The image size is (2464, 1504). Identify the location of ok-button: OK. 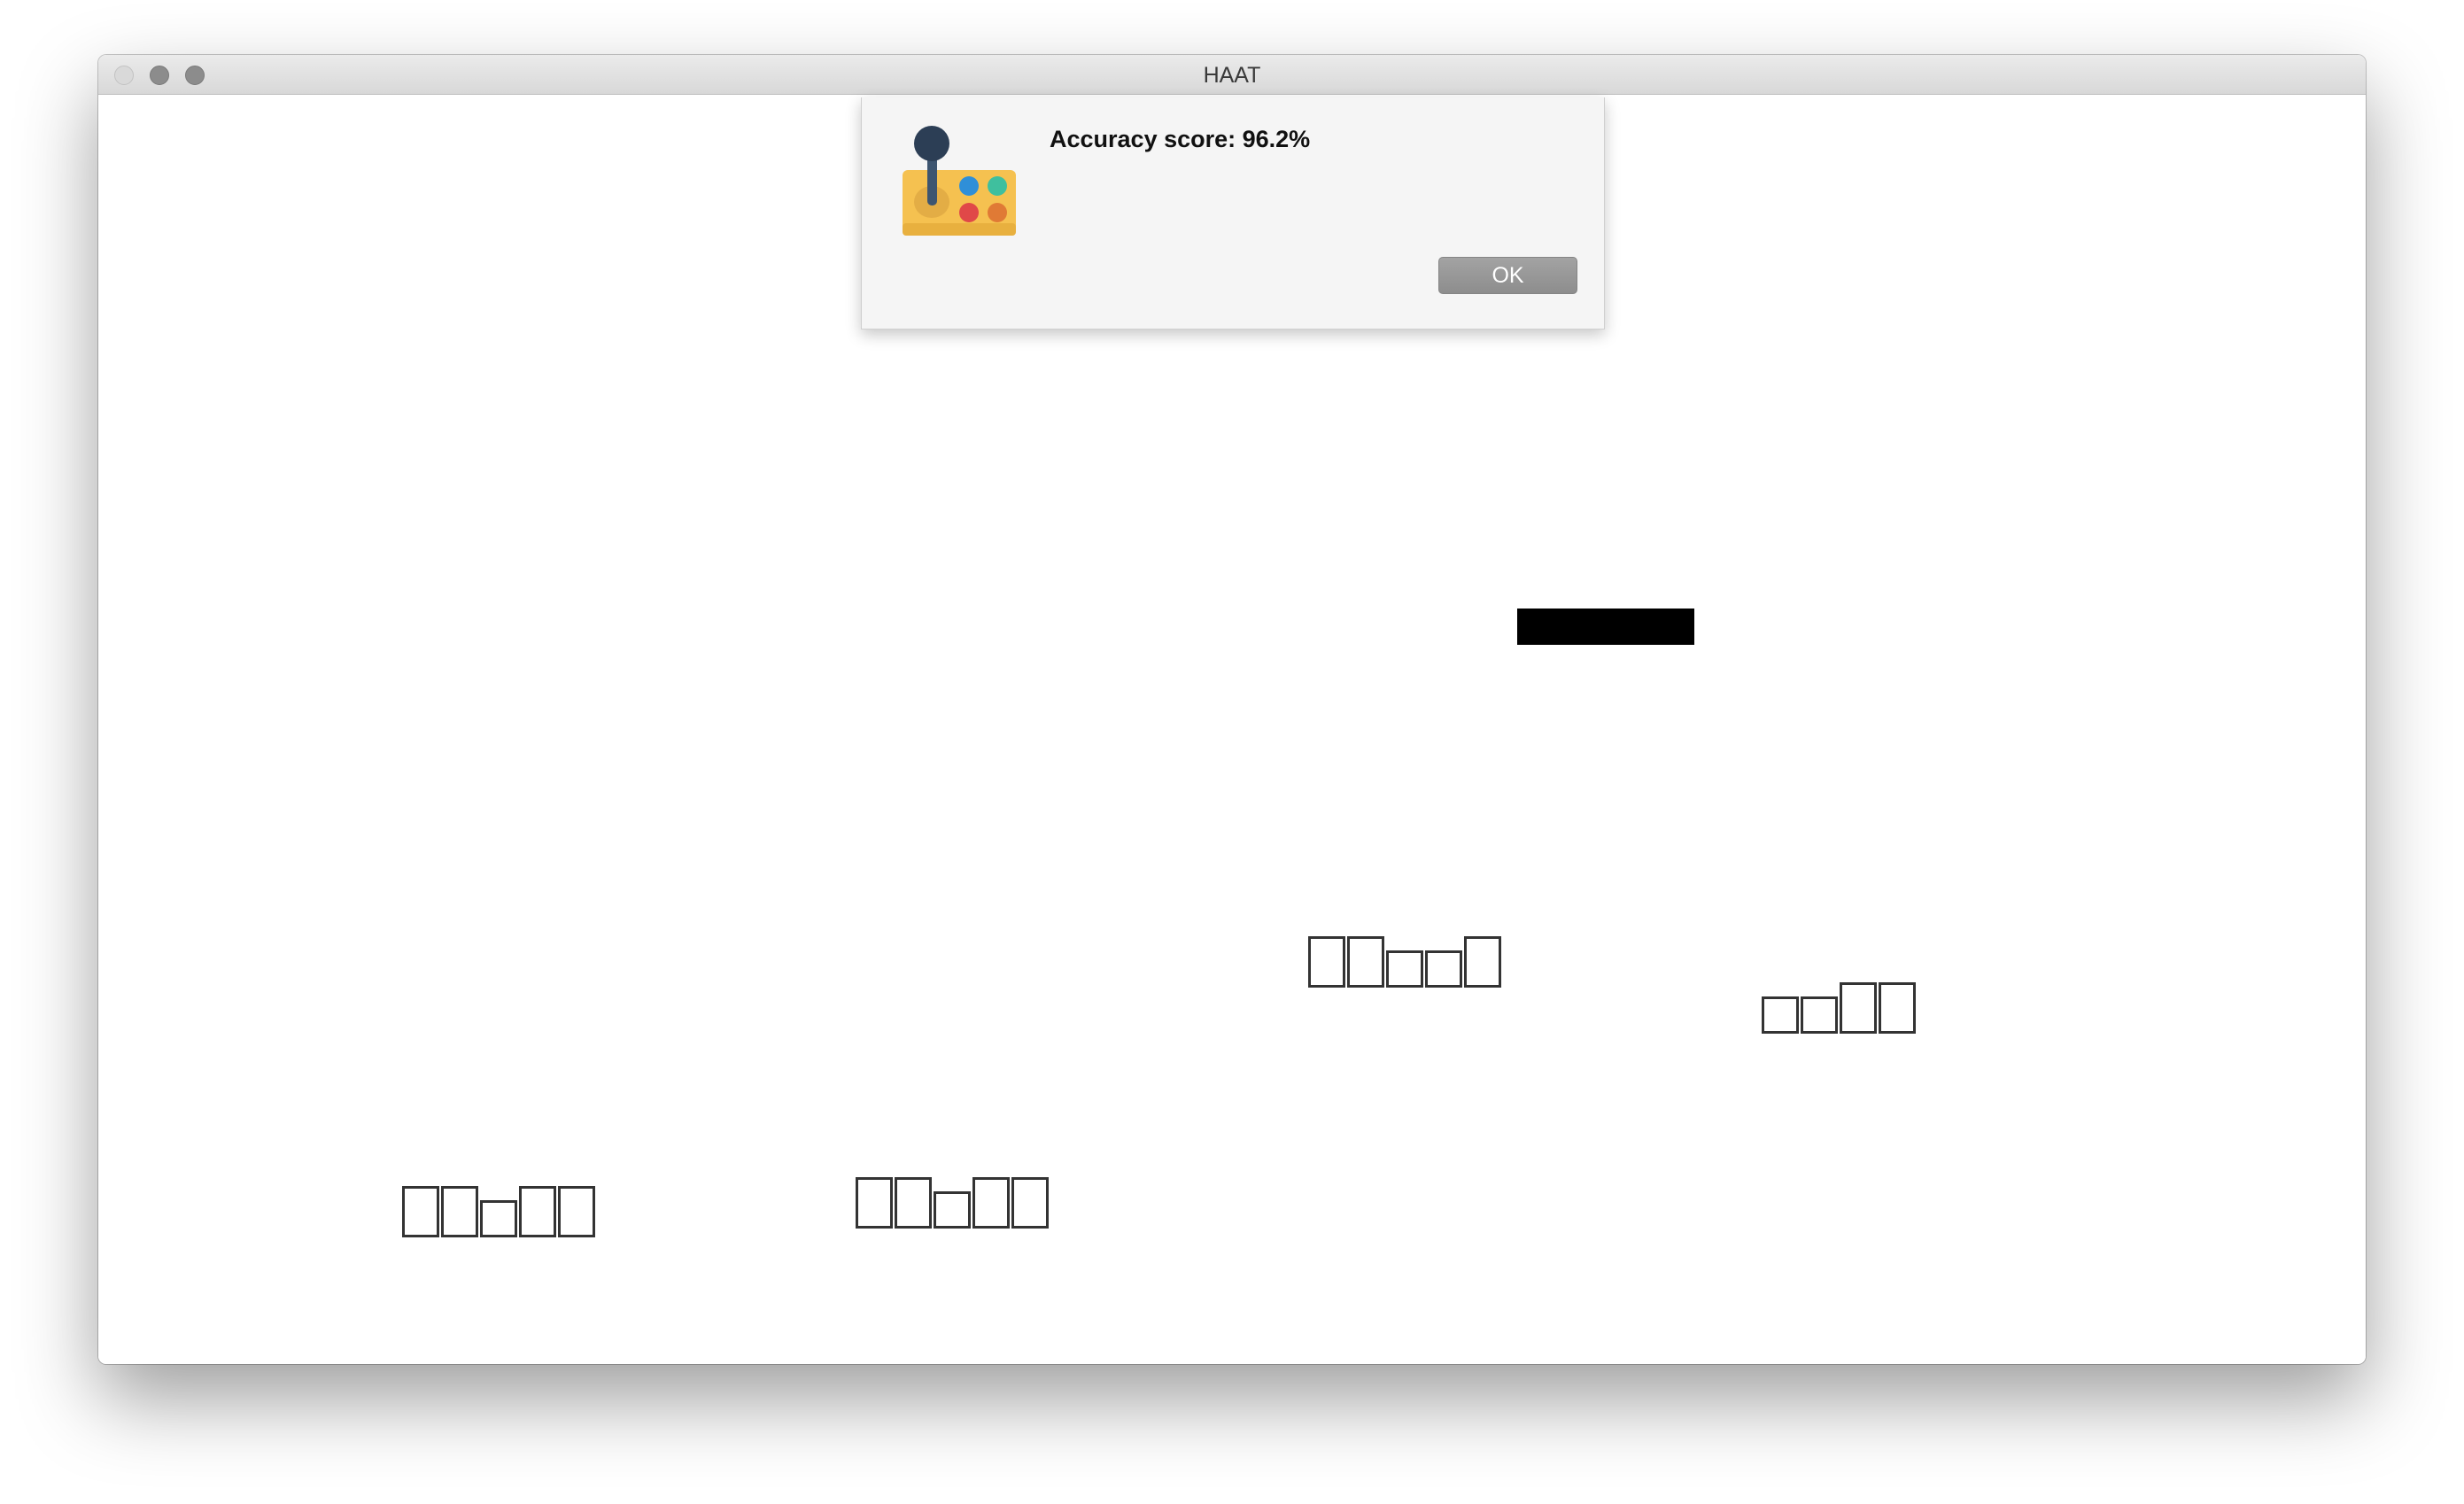
(1507, 275).